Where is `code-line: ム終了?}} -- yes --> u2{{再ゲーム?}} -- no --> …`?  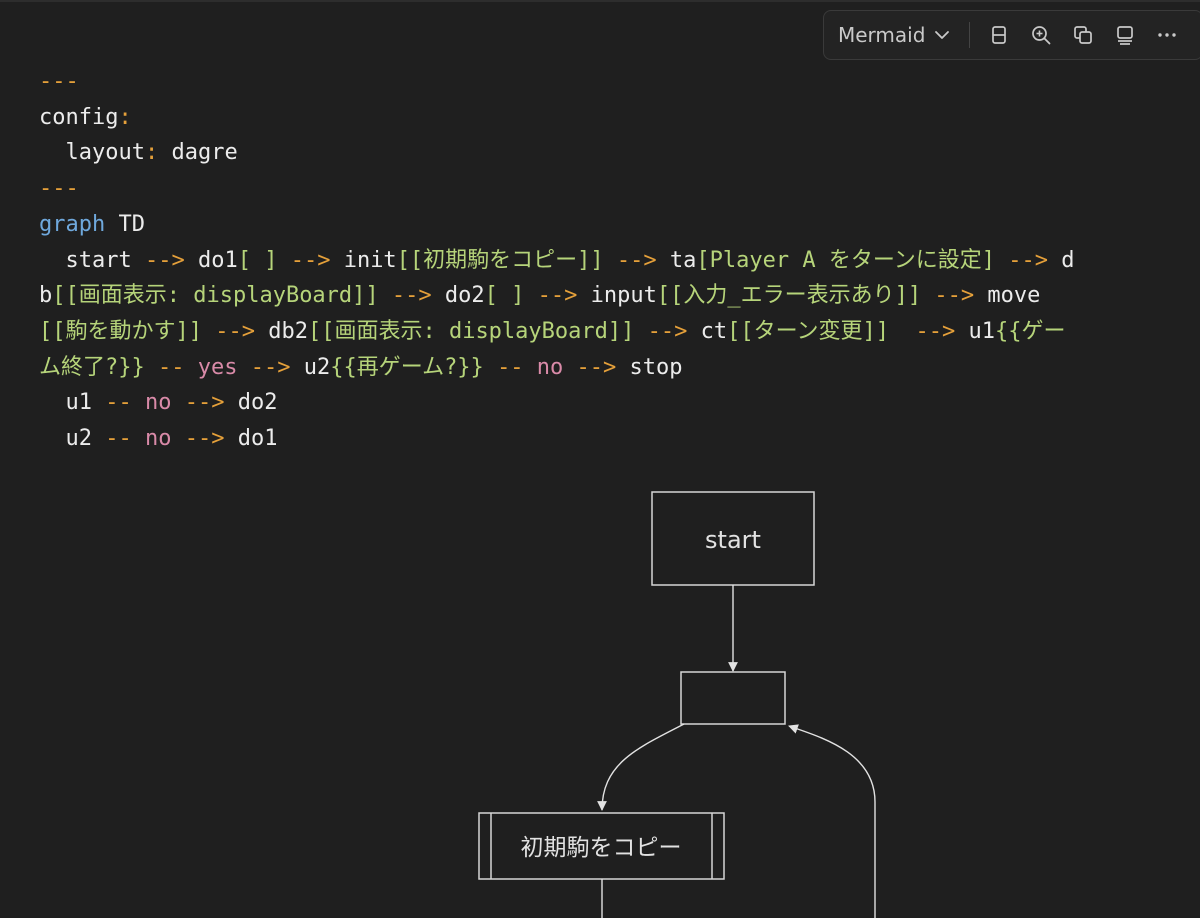
code-line: ム終了?}} -- yes --> u2{{再ゲーム?}} -- no --> … is located at coordinates (604, 368).